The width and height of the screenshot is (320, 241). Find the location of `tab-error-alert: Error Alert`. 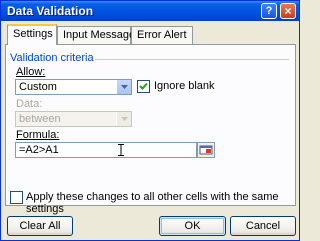

tab-error-alert: Error Alert is located at coordinates (162, 35).